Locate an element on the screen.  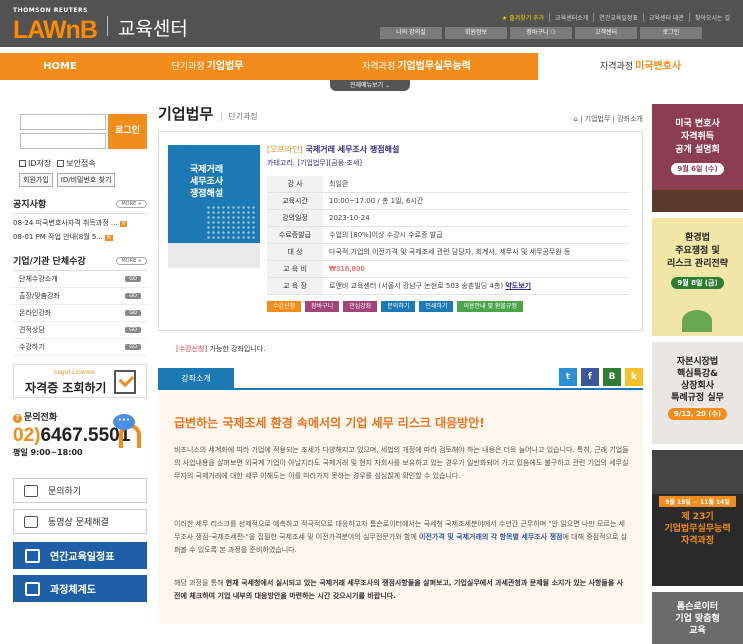
join-button: 회원가입 is located at coordinates (36, 180).